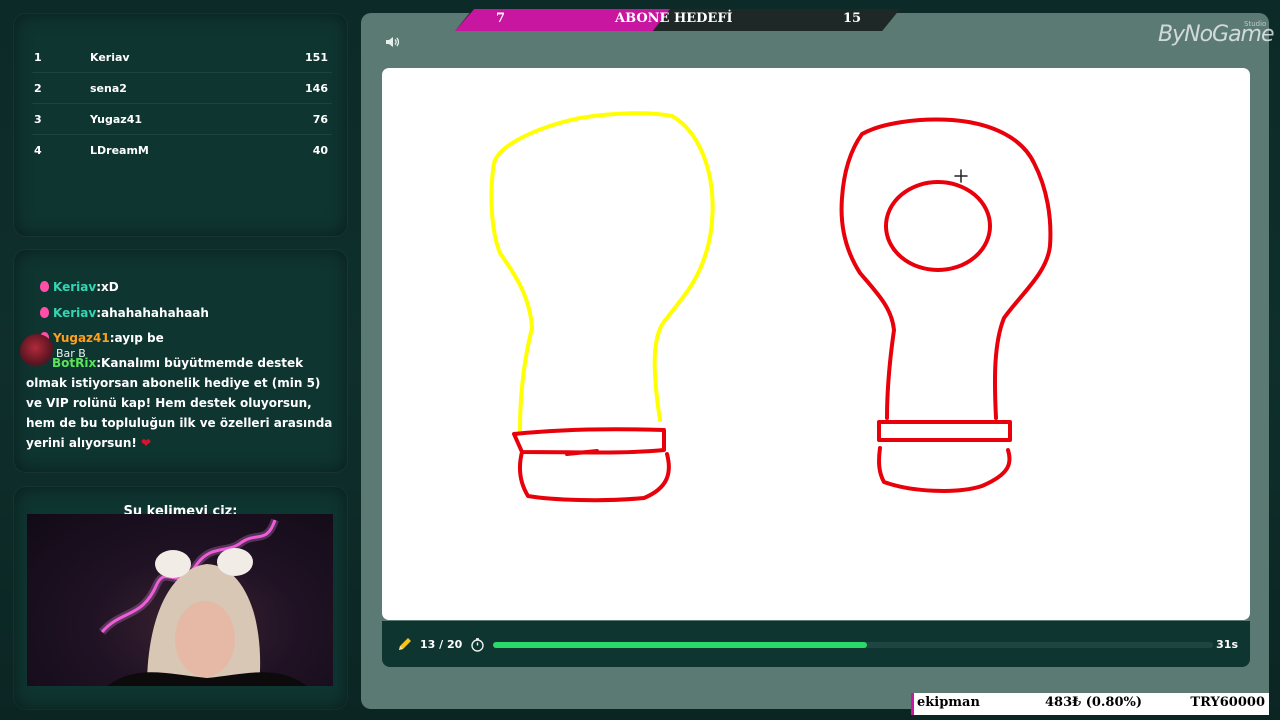 The width and height of the screenshot is (1280, 720). I want to click on ticker-amount: 483₺ (0.80%), so click(1094, 702).